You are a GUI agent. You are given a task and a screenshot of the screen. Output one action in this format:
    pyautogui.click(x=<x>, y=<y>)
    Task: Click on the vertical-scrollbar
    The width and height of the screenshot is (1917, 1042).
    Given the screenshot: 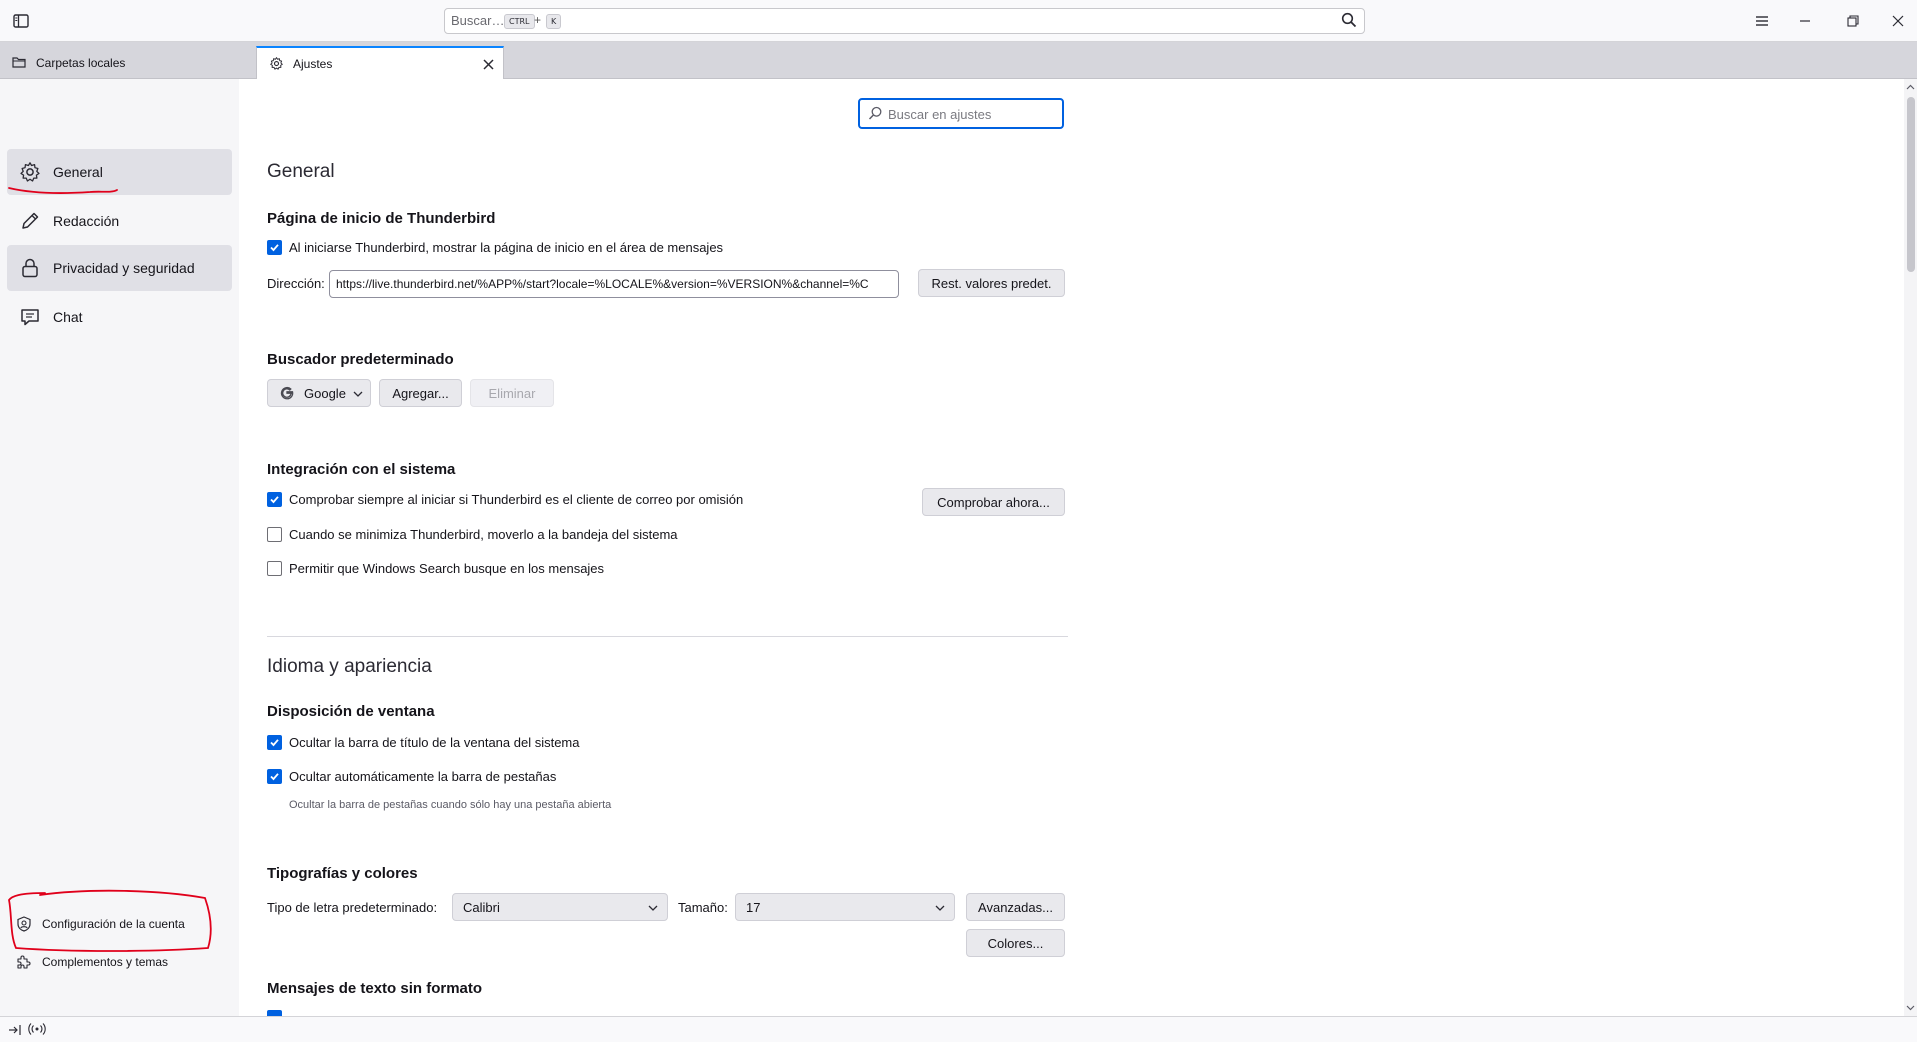 What is the action you would take?
    pyautogui.click(x=1910, y=547)
    